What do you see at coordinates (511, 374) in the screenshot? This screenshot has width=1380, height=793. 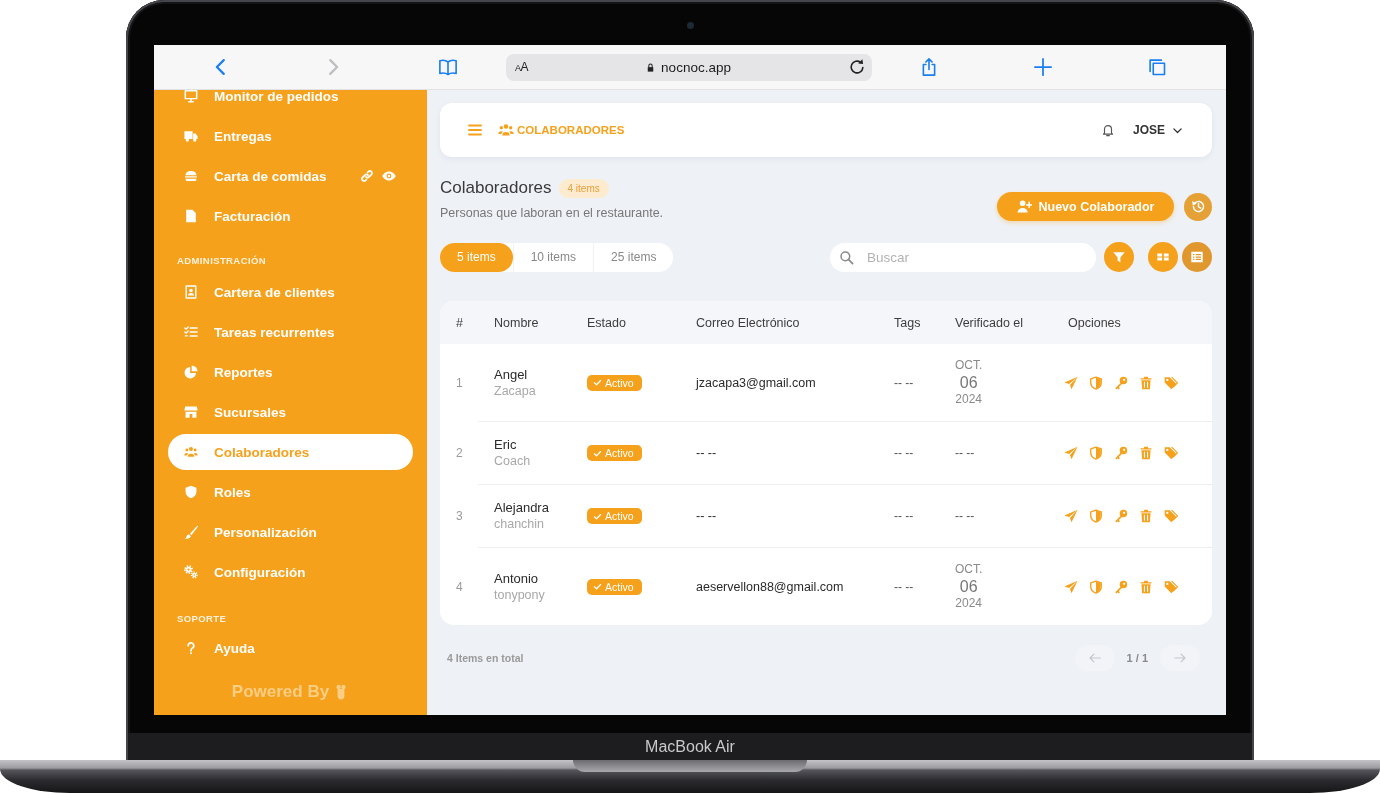 I see `collaborator-name: Angel` at bounding box center [511, 374].